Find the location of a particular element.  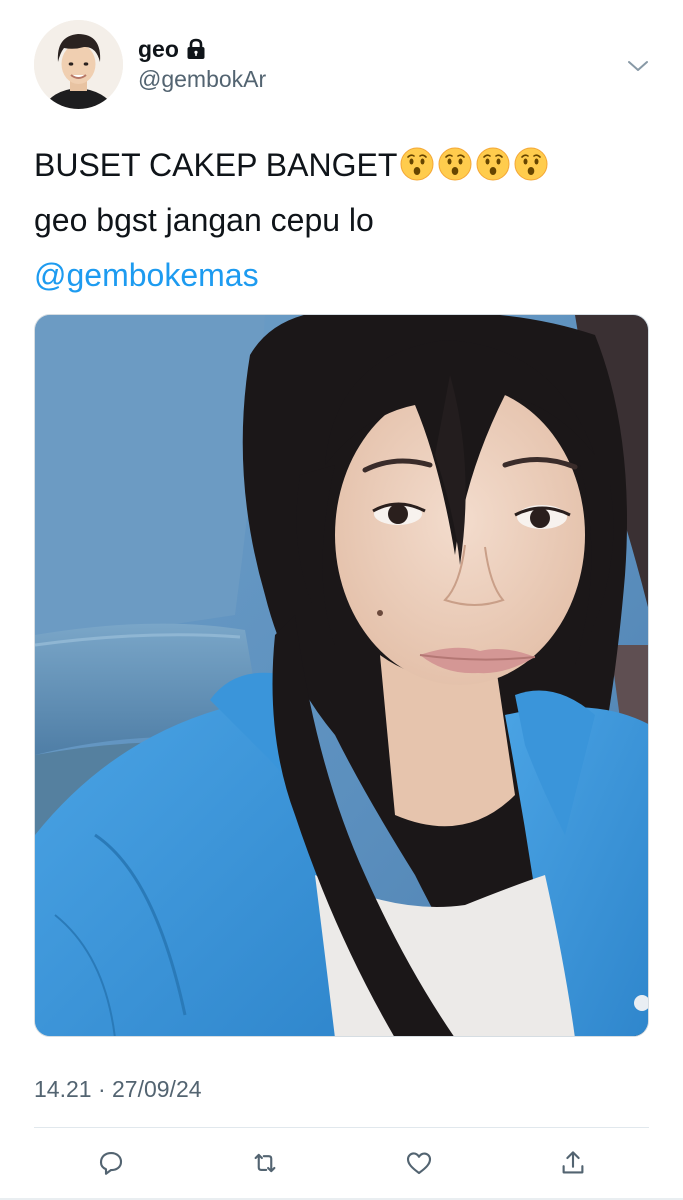

share-button is located at coordinates (573, 1163).